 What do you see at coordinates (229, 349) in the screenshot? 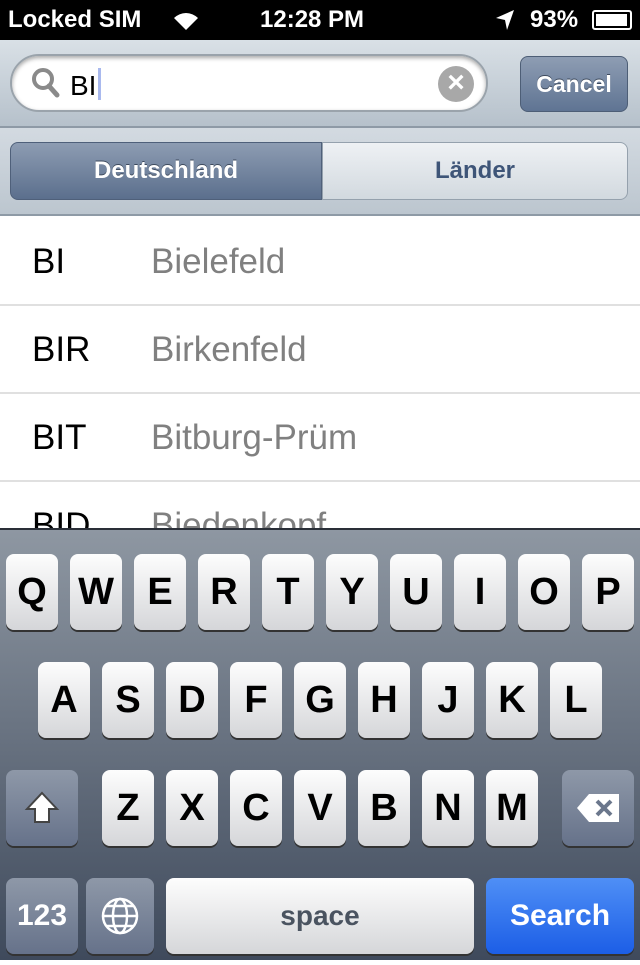
I see `district-name: Birkenfeld` at bounding box center [229, 349].